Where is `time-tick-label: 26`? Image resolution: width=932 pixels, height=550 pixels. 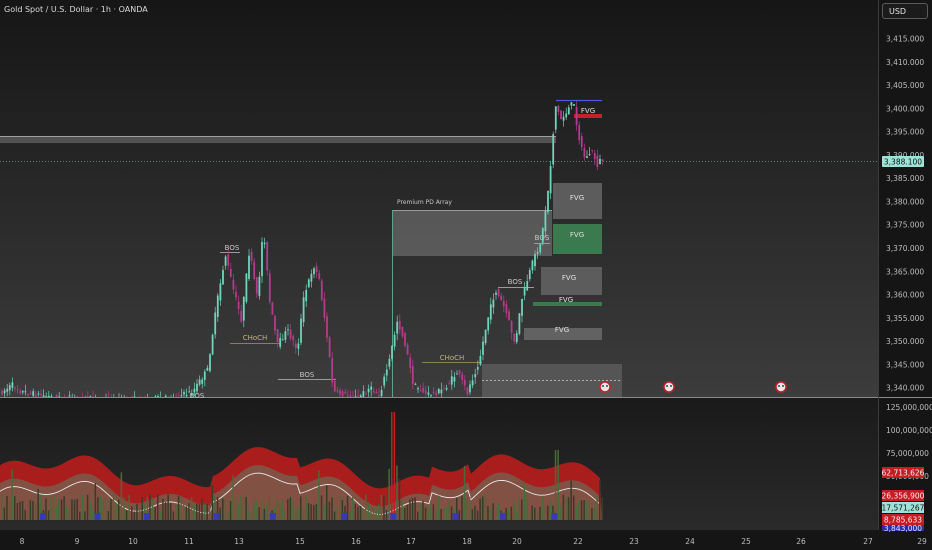
time-tick-label: 26 is located at coordinates (801, 541).